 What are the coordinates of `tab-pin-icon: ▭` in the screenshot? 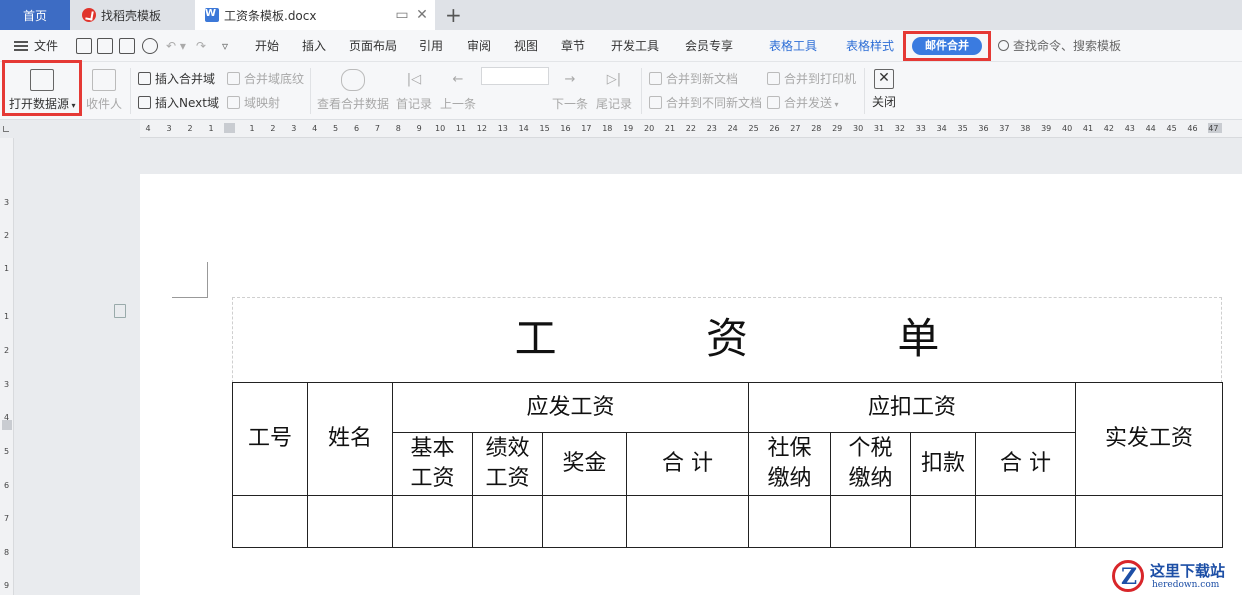 It's located at (402, 15).